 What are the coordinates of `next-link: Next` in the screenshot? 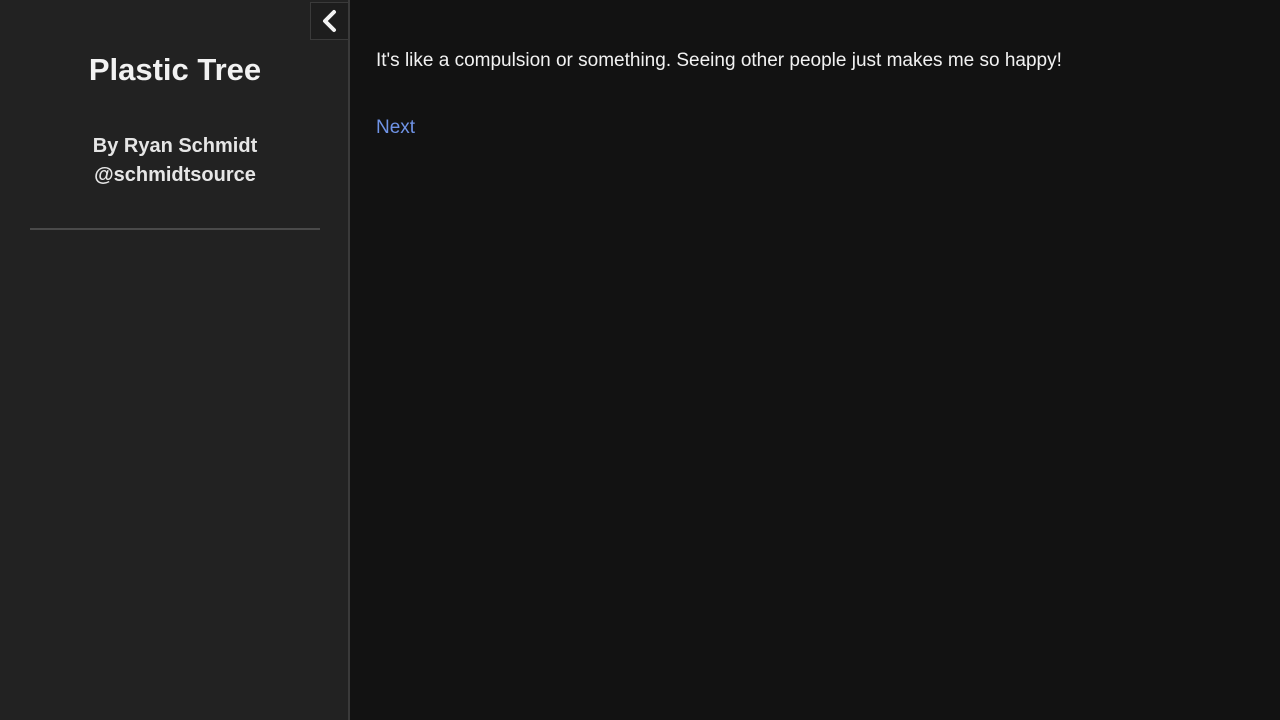 It's located at (395, 128).